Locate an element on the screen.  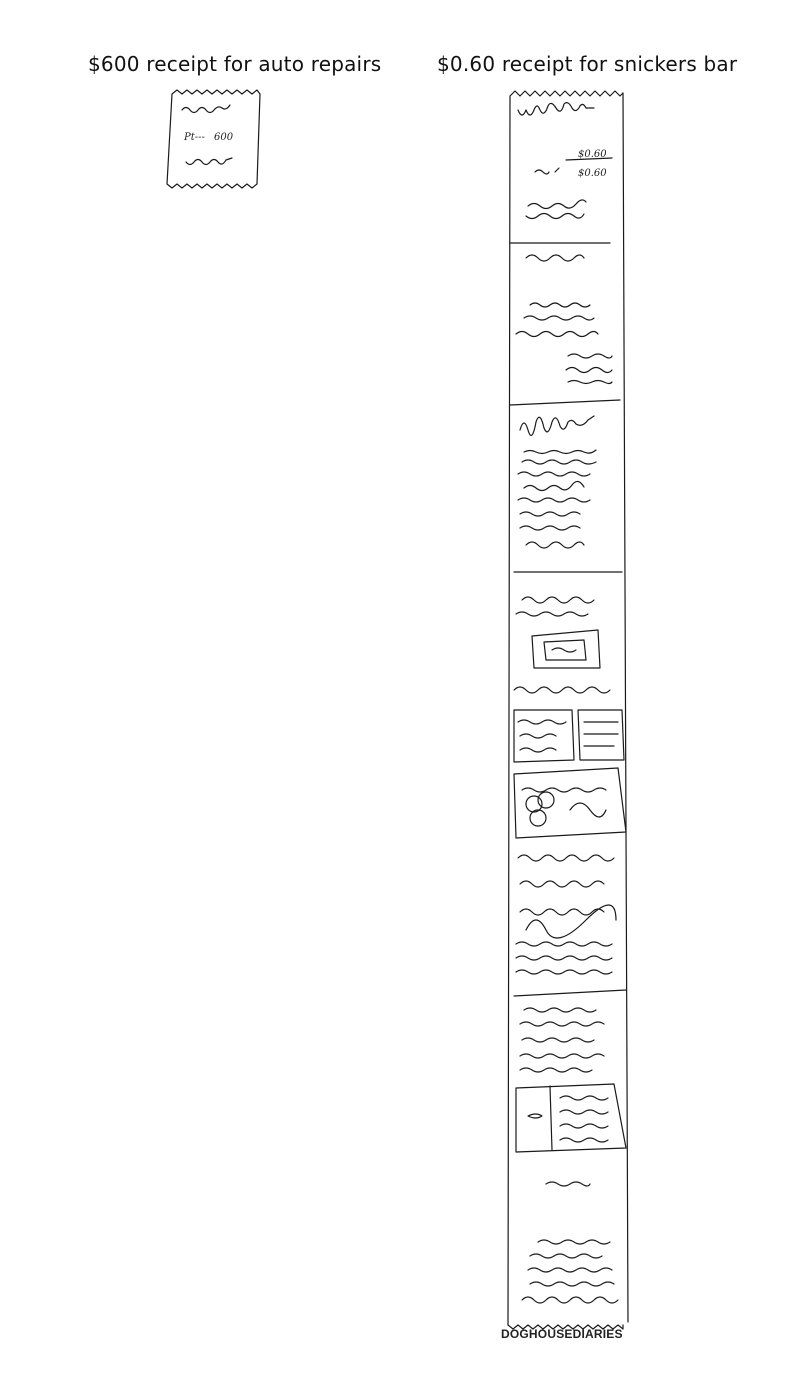
item-price: $0.60 is located at coordinates (592, 154).